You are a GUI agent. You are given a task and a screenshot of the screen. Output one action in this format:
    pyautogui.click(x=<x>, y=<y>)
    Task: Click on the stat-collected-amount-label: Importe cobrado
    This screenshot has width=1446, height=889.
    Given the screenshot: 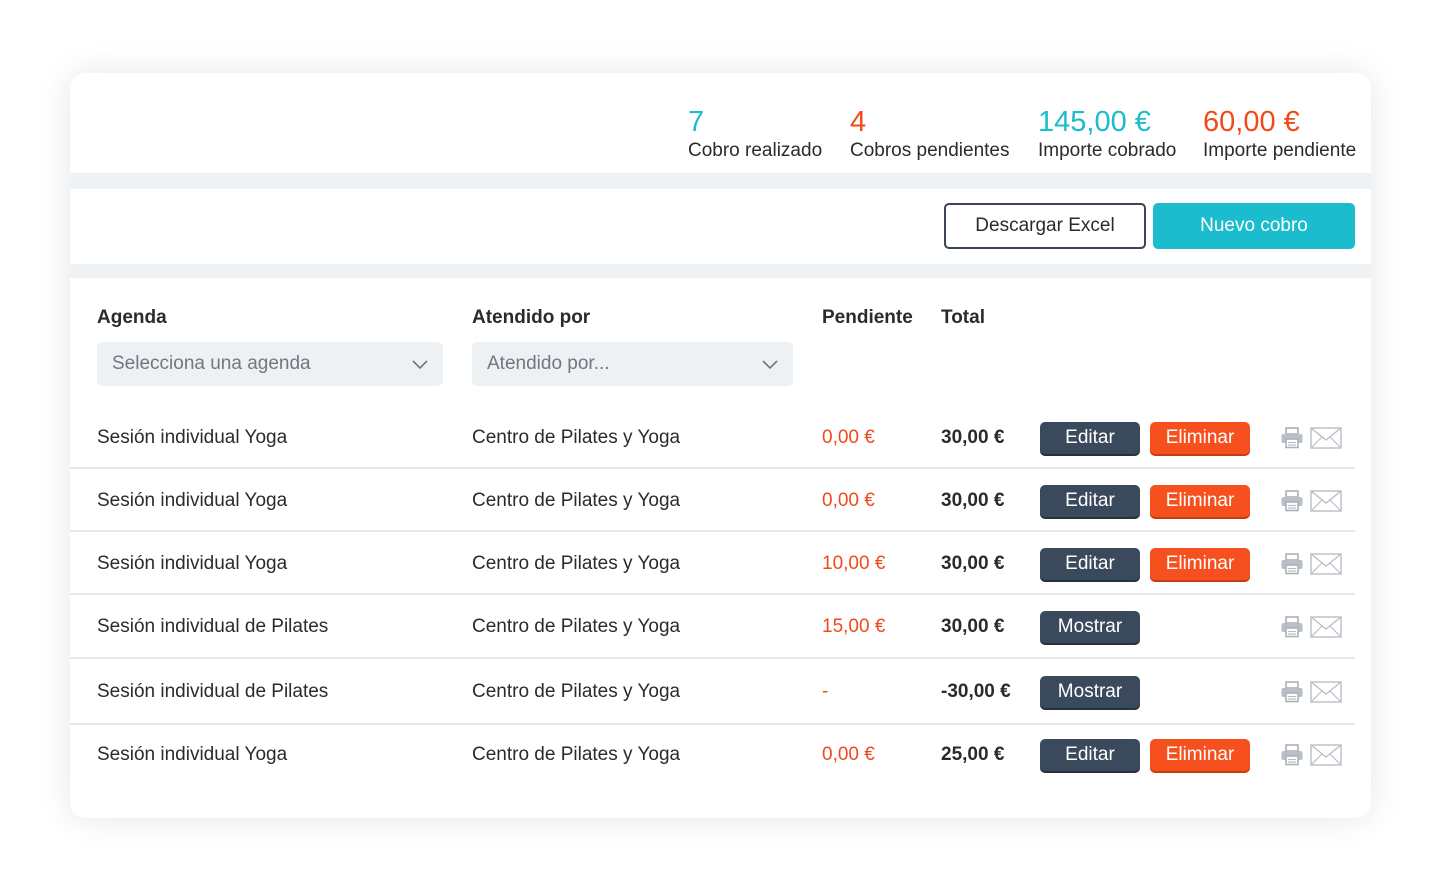 What is the action you would take?
    pyautogui.click(x=1107, y=150)
    